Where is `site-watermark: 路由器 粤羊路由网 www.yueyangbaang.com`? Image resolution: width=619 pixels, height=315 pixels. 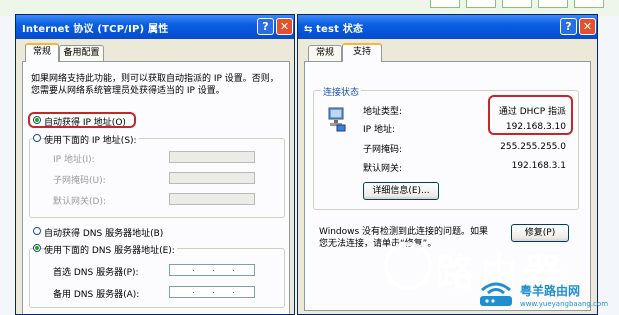 site-watermark: 路由器 粤羊路由网 www.yueyangbaang.com is located at coordinates (498, 276).